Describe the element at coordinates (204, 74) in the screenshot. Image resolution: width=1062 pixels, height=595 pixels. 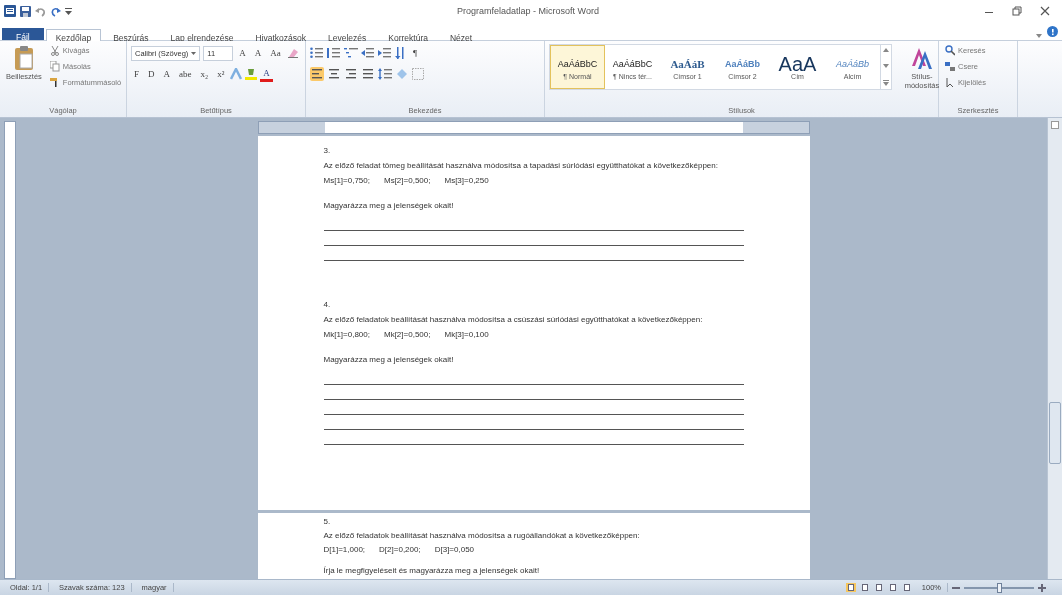
I see `format-button: x₂` at that location.